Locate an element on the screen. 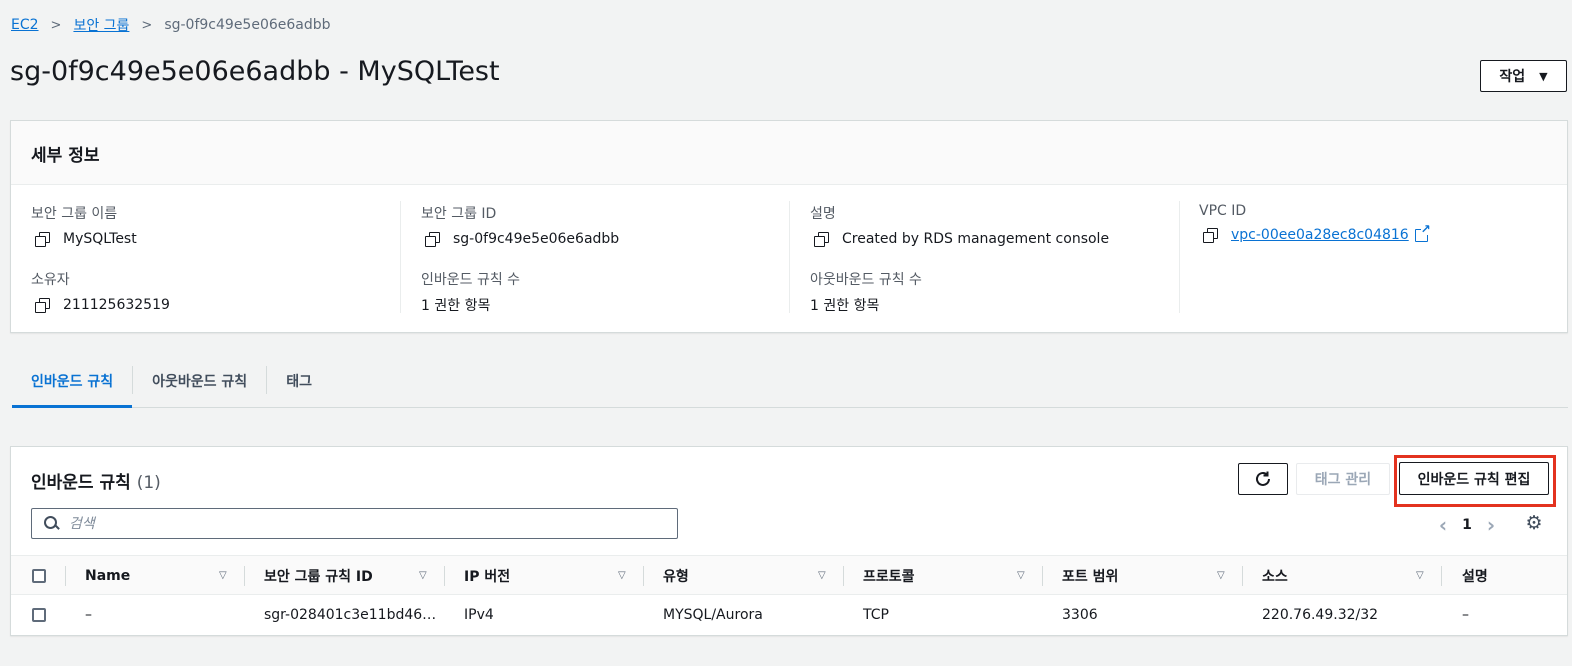 The image size is (1572, 666). row-protocol: TCP is located at coordinates (876, 615).